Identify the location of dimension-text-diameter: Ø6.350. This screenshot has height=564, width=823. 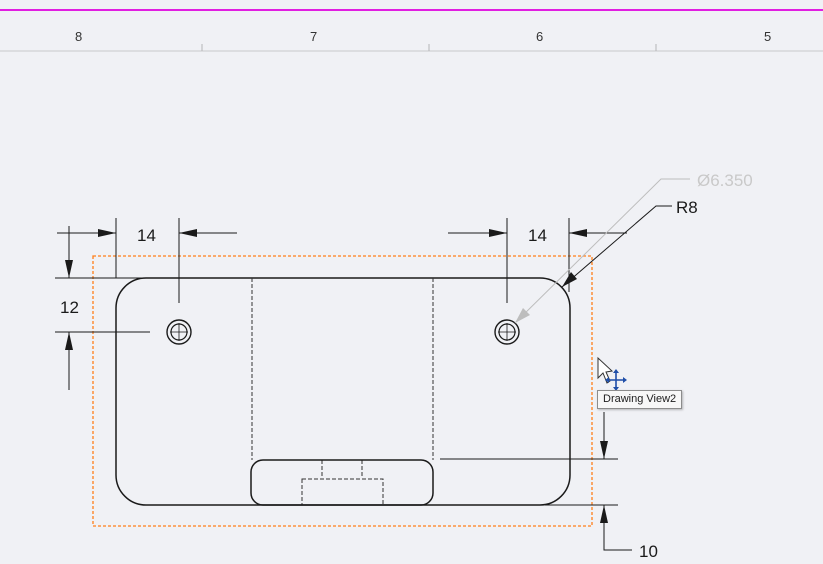
(725, 180).